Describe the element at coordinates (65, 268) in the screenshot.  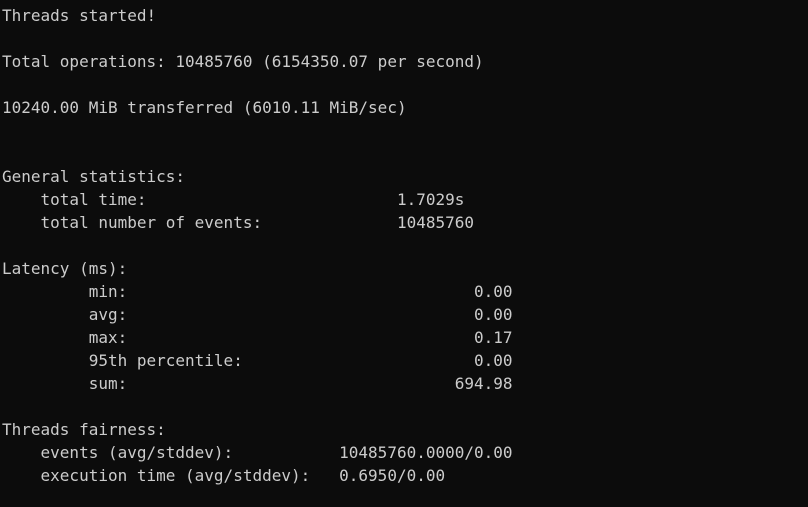
I see `terminal-line: Latency (ms):` at that location.